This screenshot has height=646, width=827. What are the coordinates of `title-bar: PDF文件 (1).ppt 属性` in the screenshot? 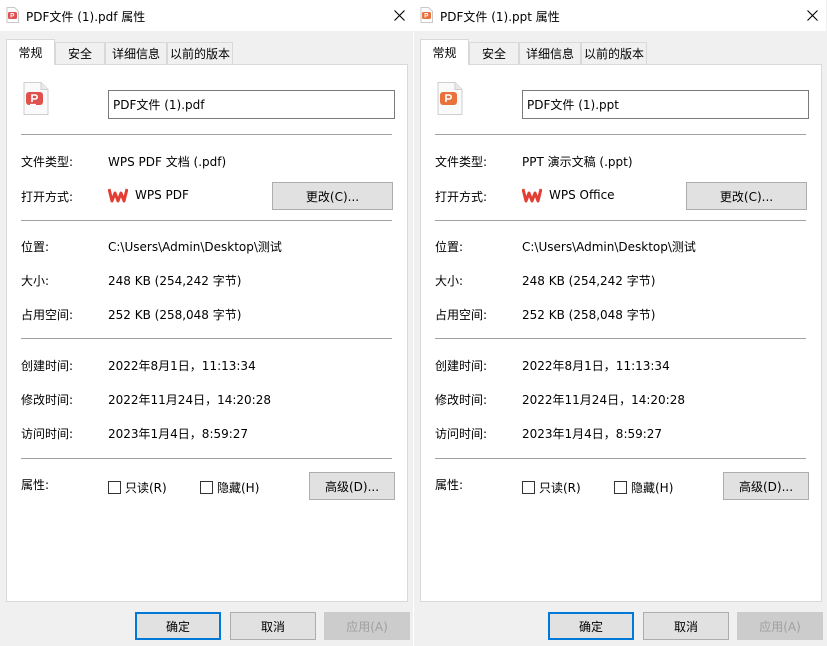 It's located at (620, 15).